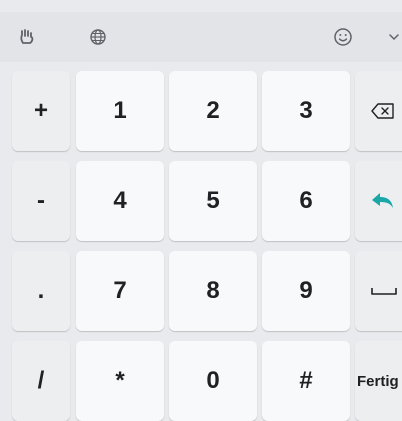 This screenshot has width=402, height=421. Describe the element at coordinates (306, 291) in the screenshot. I see `key-9: 9` at that location.